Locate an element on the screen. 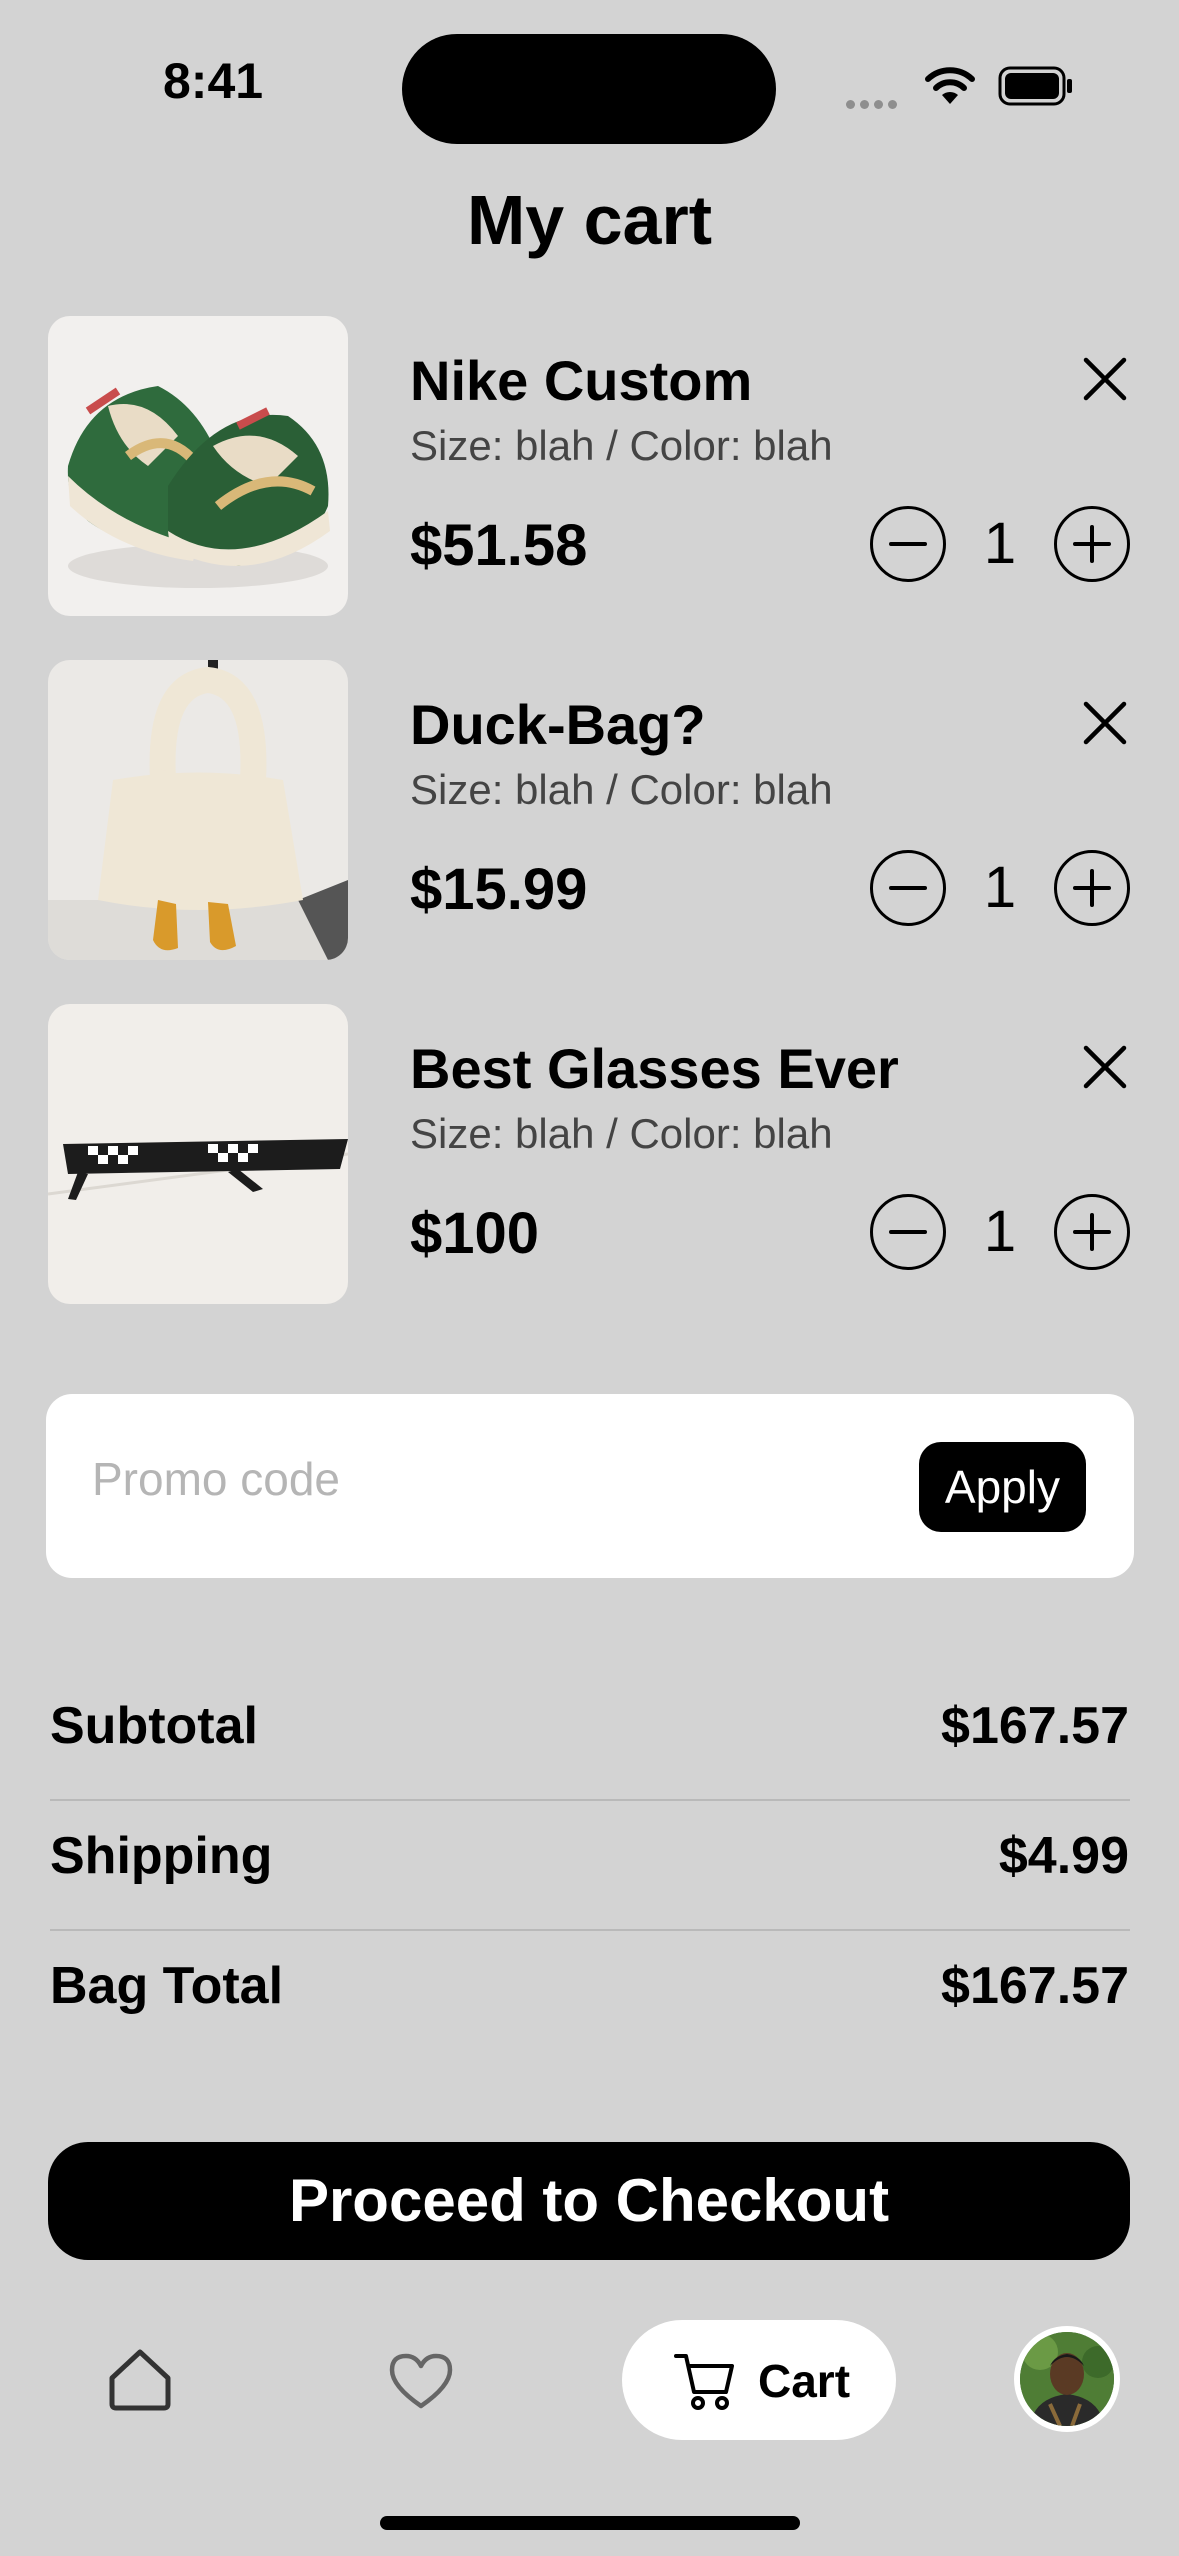 The image size is (1179, 2556). home-icon is located at coordinates (140, 2380).